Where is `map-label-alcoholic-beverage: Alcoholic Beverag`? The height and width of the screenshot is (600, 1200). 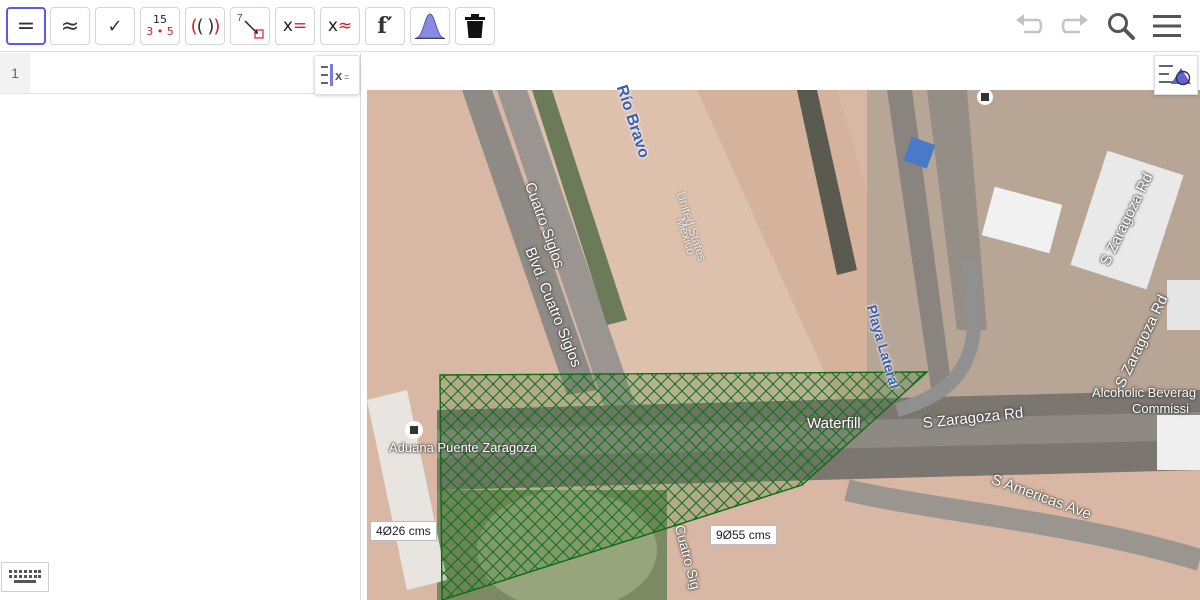 map-label-alcoholic-beverage: Alcoholic Beverag is located at coordinates (1144, 392).